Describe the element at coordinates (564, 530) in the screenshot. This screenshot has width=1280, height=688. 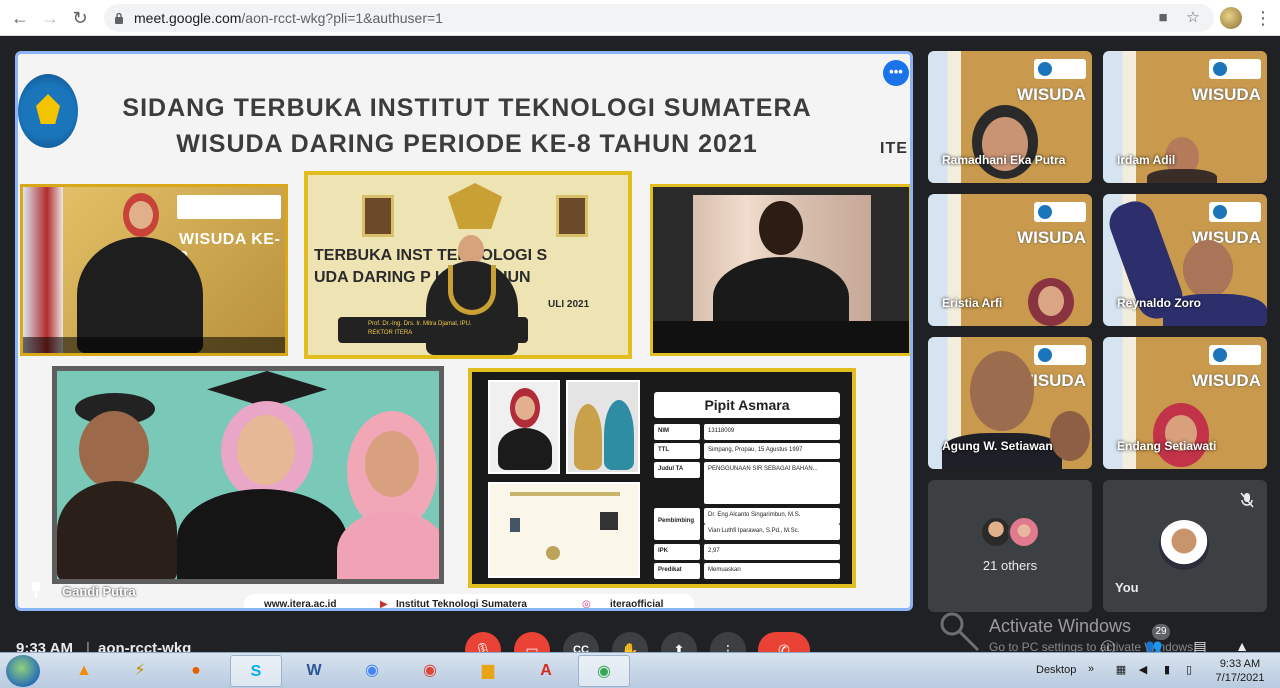
I see `graduation-certificate` at that location.